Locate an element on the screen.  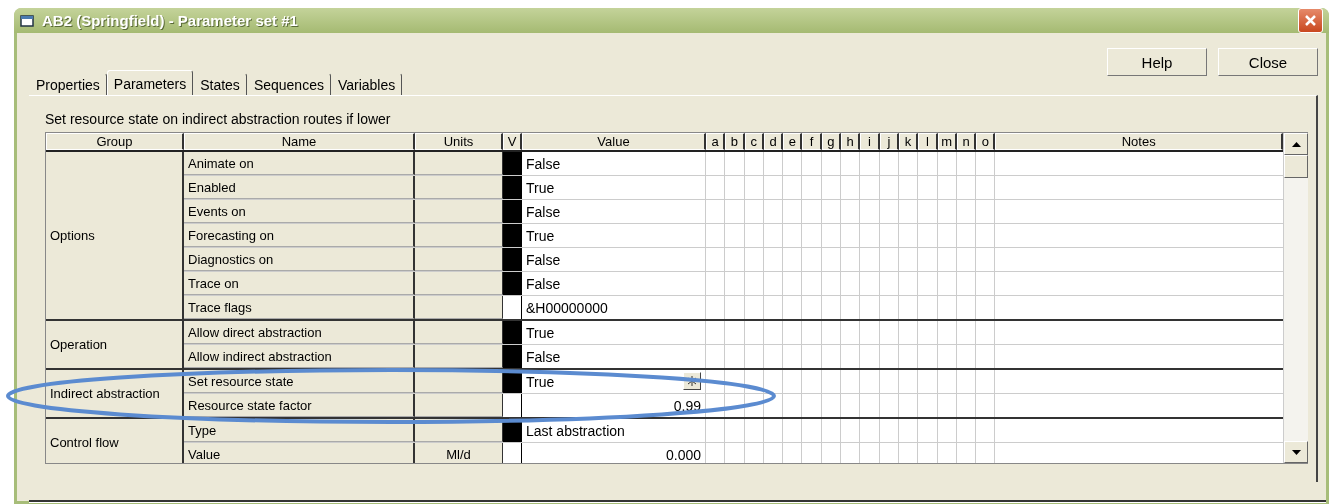
name-cell: Trace flags is located at coordinates (299, 307).